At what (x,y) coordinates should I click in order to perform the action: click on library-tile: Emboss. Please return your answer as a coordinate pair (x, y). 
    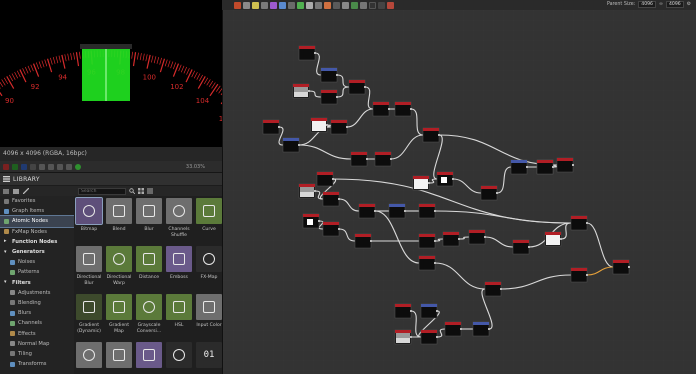
    Looking at the image, I should click on (179, 270).